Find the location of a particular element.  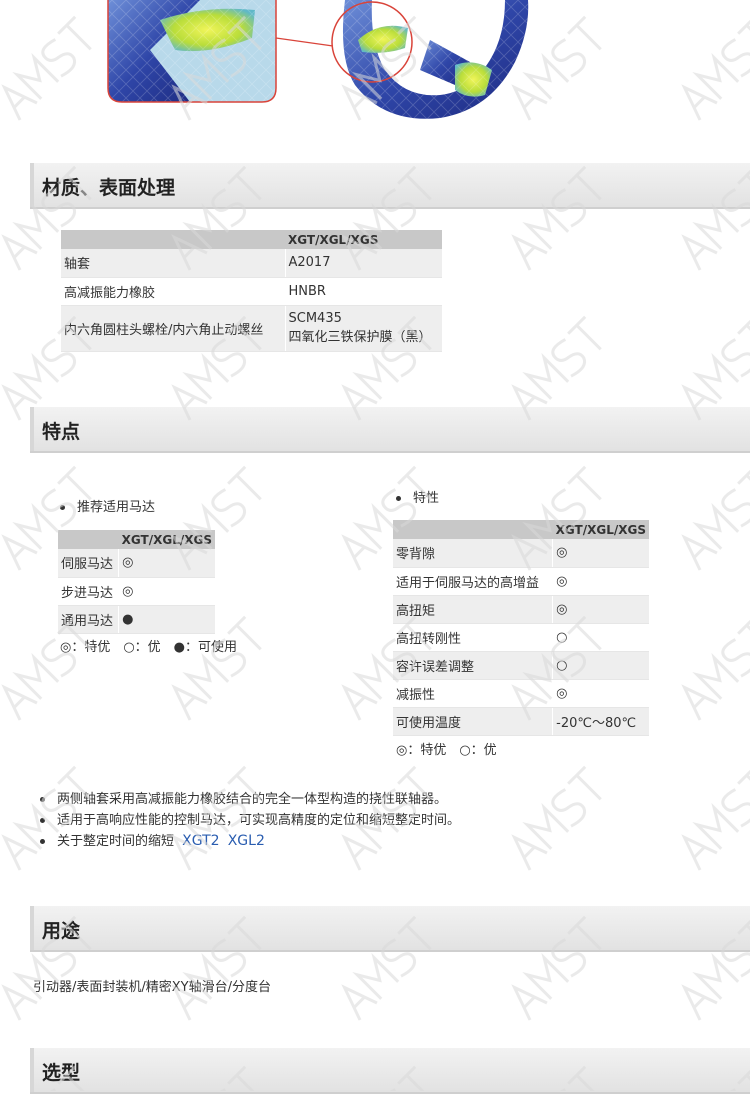

table-row: 轴套 A2017 is located at coordinates (251, 263).